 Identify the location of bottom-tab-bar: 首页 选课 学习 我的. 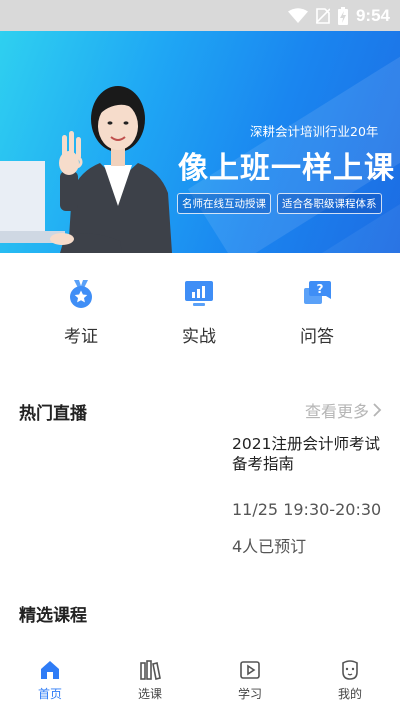
(200, 681).